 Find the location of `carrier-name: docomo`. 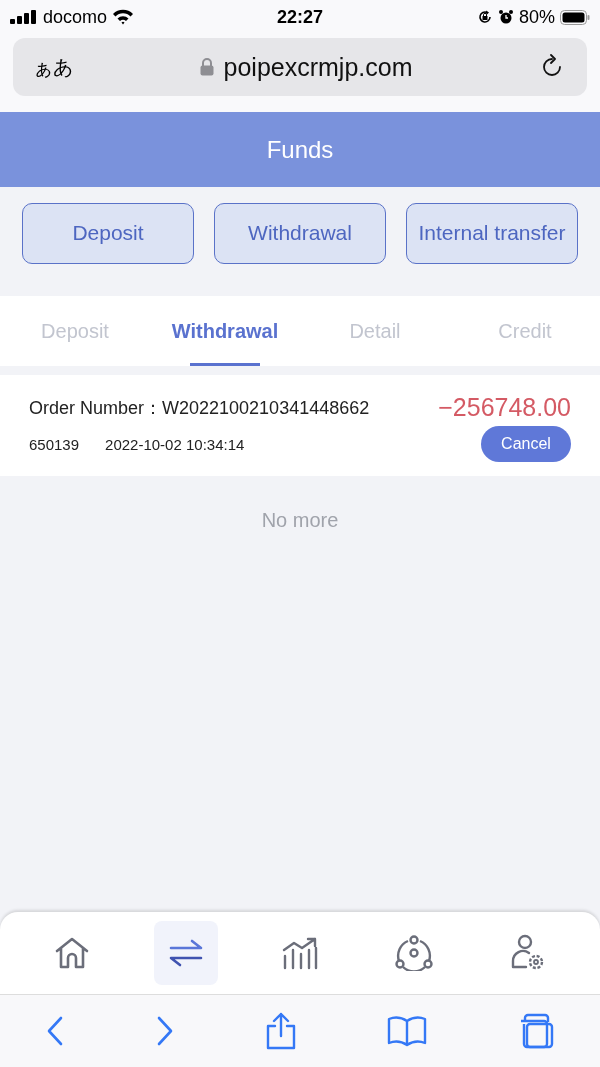

carrier-name: docomo is located at coordinates (75, 17).